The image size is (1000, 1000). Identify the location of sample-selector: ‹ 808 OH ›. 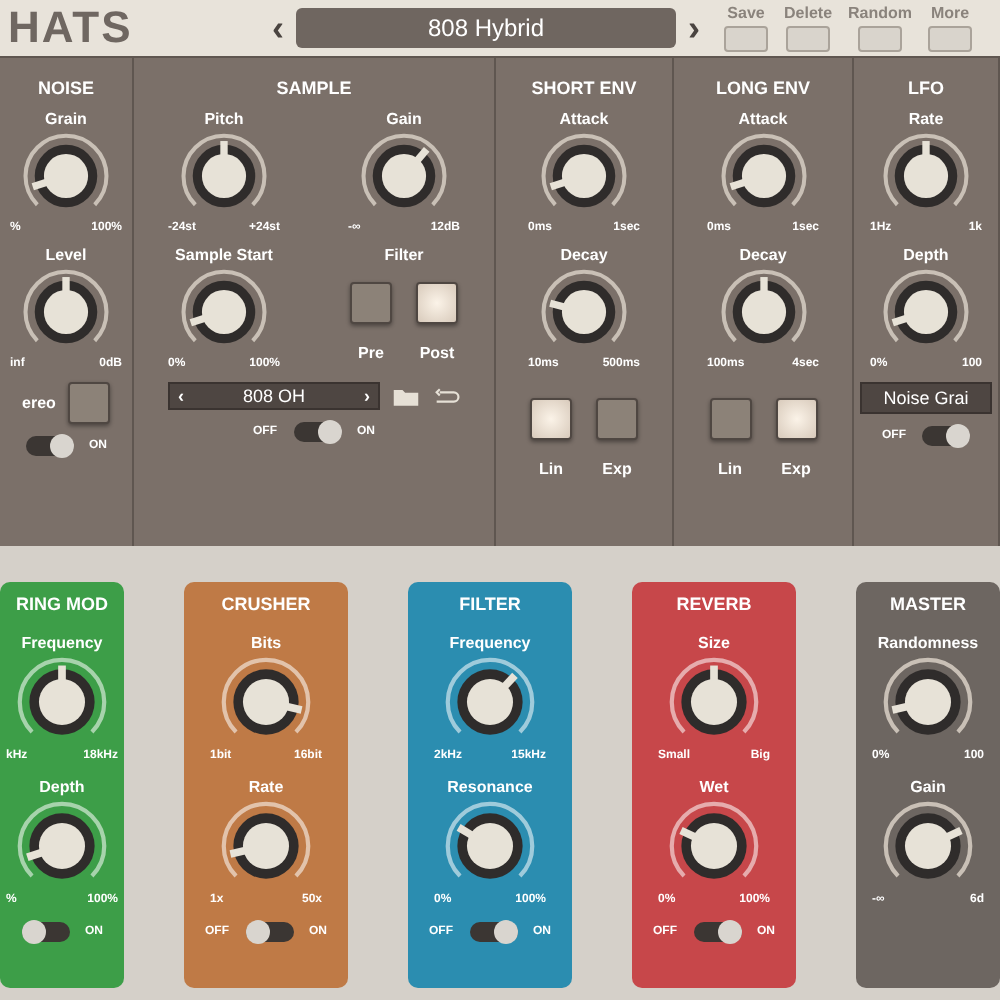
(274, 396).